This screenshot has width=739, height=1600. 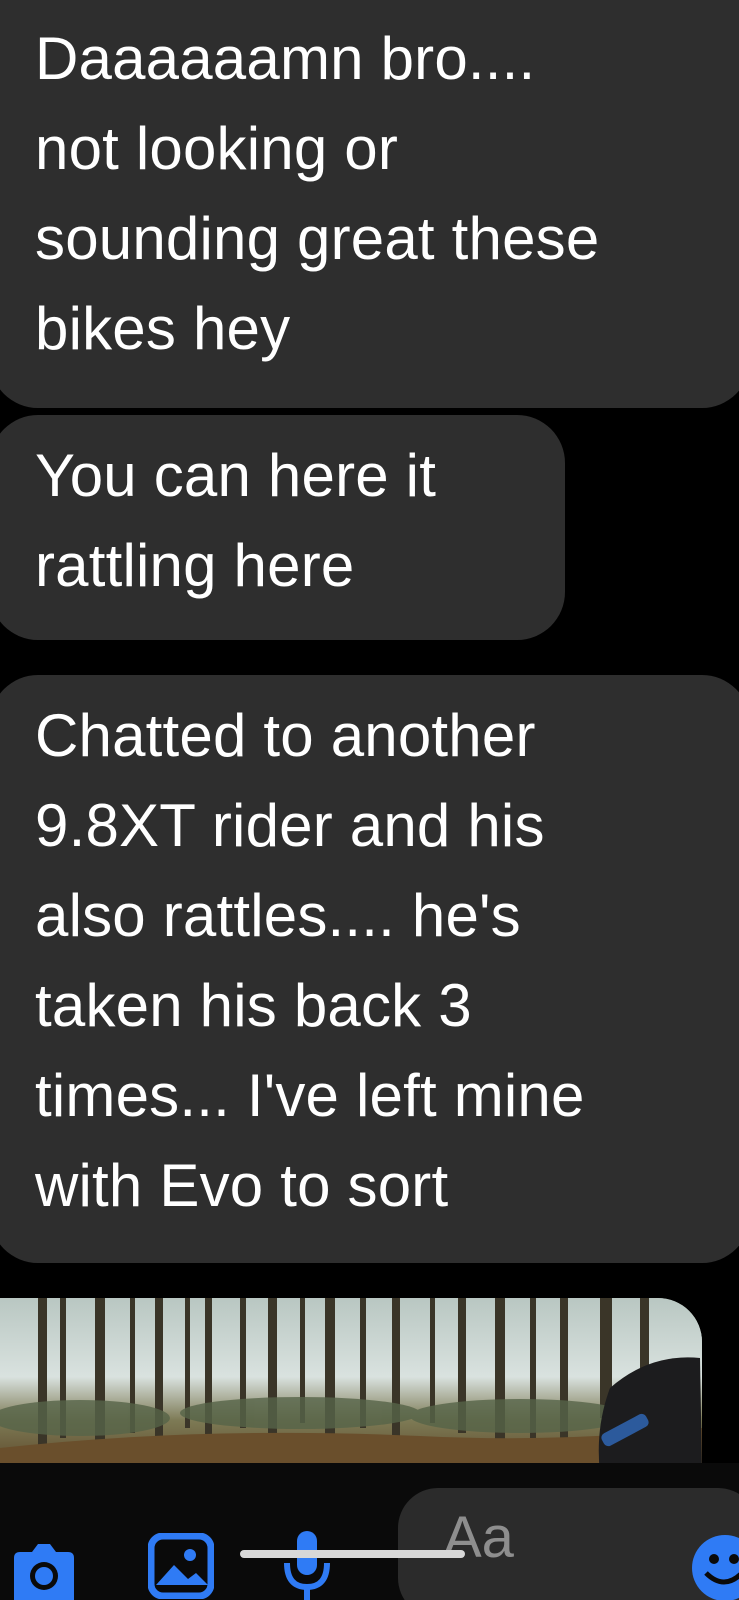 I want to click on message-input: Aa, so click(x=568, y=1544).